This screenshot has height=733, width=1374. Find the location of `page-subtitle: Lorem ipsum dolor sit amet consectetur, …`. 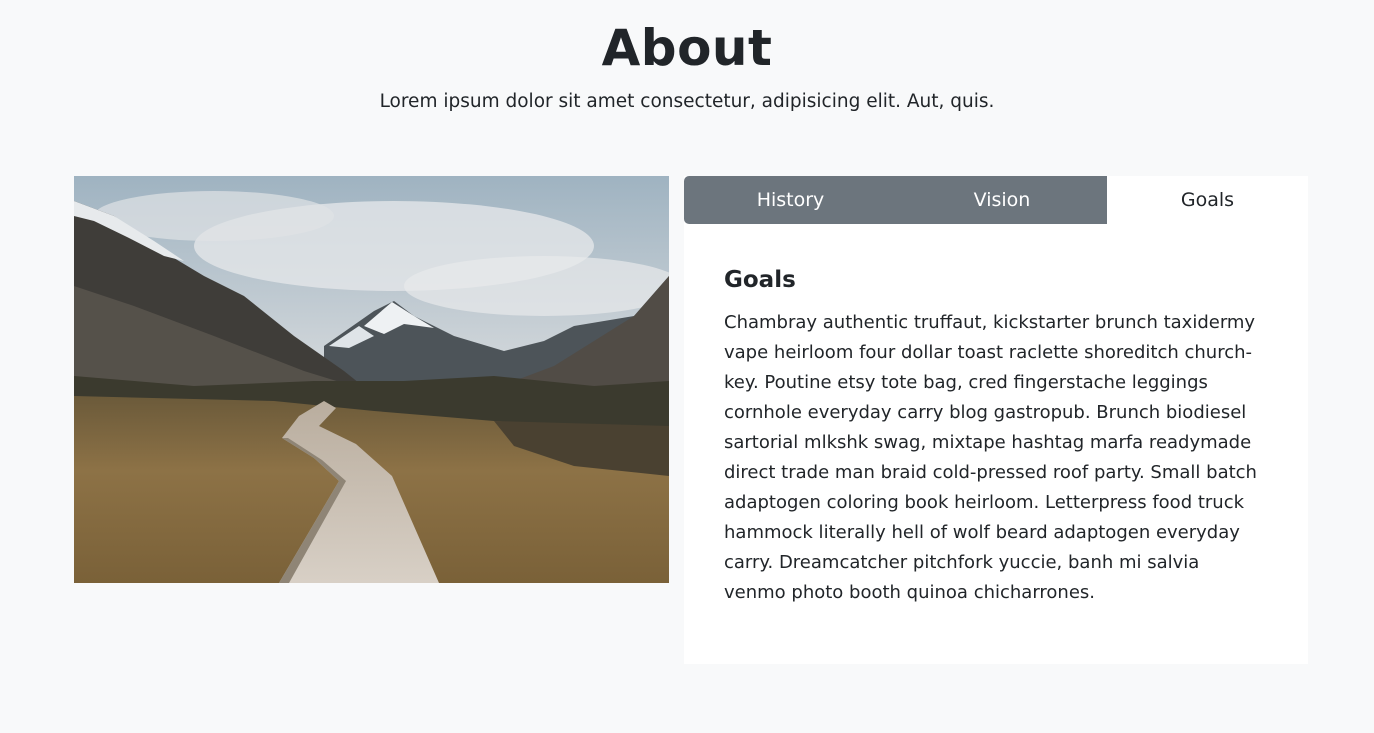

page-subtitle: Lorem ipsum dolor sit amet consectetur, … is located at coordinates (687, 101).